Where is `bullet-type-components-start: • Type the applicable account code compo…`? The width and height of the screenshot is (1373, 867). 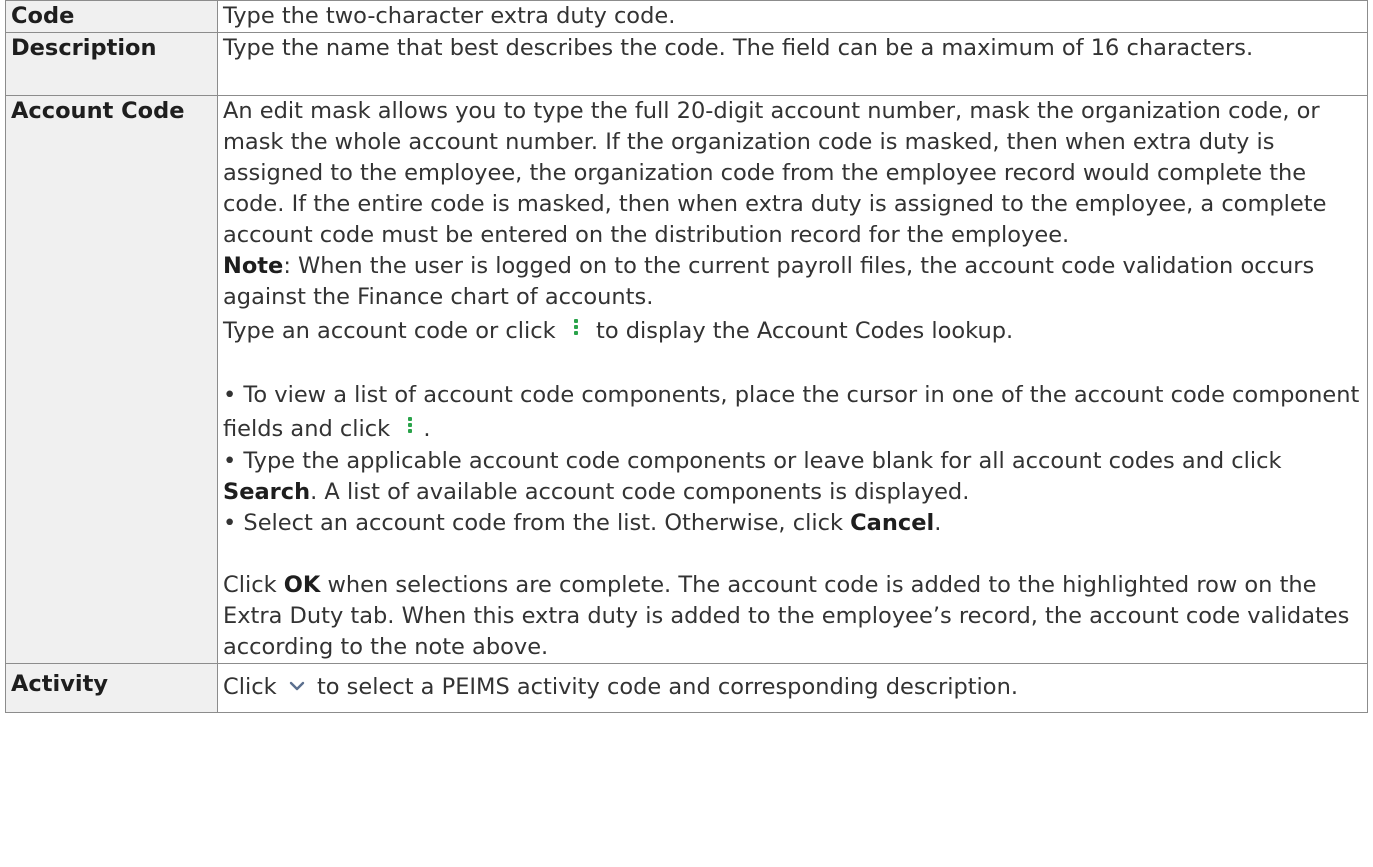 bullet-type-components-start: • Type the applicable account code compo… is located at coordinates (752, 461).